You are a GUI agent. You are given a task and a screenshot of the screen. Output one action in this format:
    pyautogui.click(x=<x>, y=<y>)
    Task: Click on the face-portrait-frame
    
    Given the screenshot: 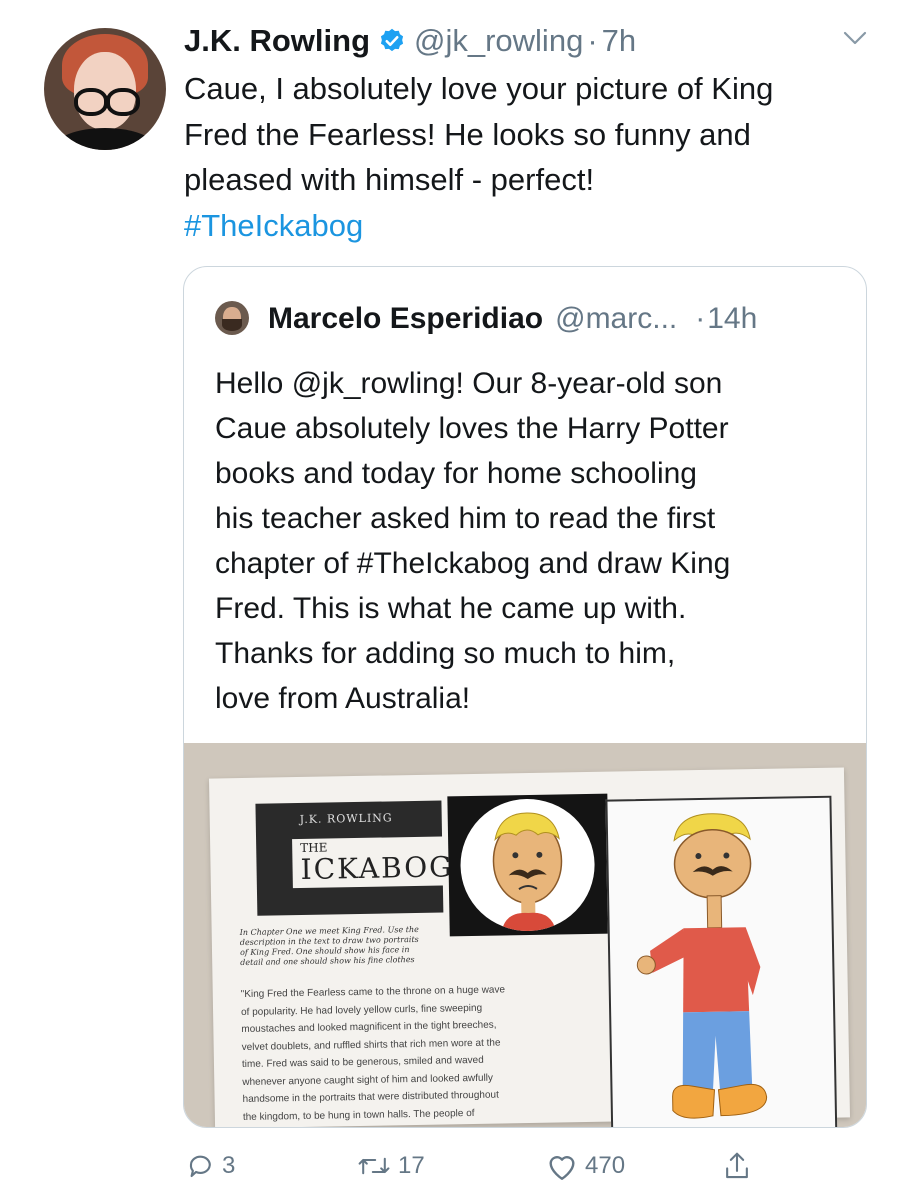 What is the action you would take?
    pyautogui.click(x=528, y=865)
    